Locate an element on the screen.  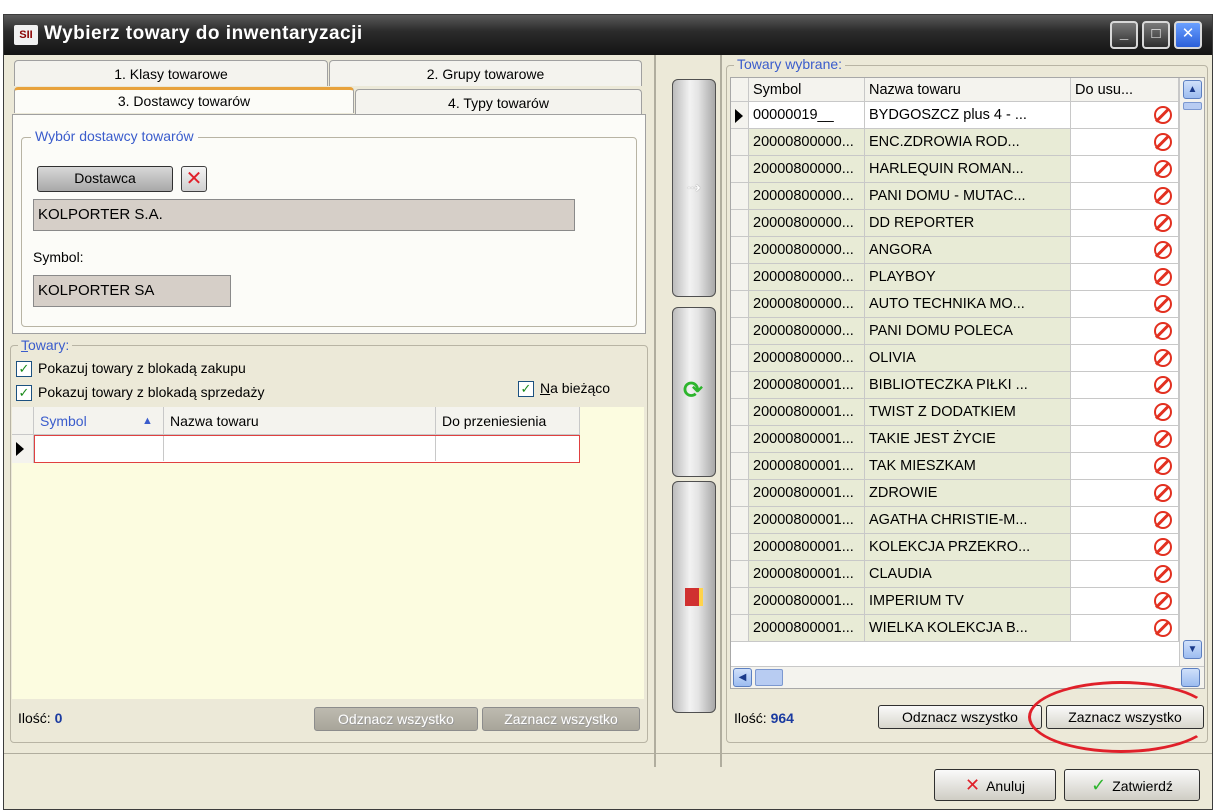
scroll-down-icon: ▼ is located at coordinates (1192, 649).